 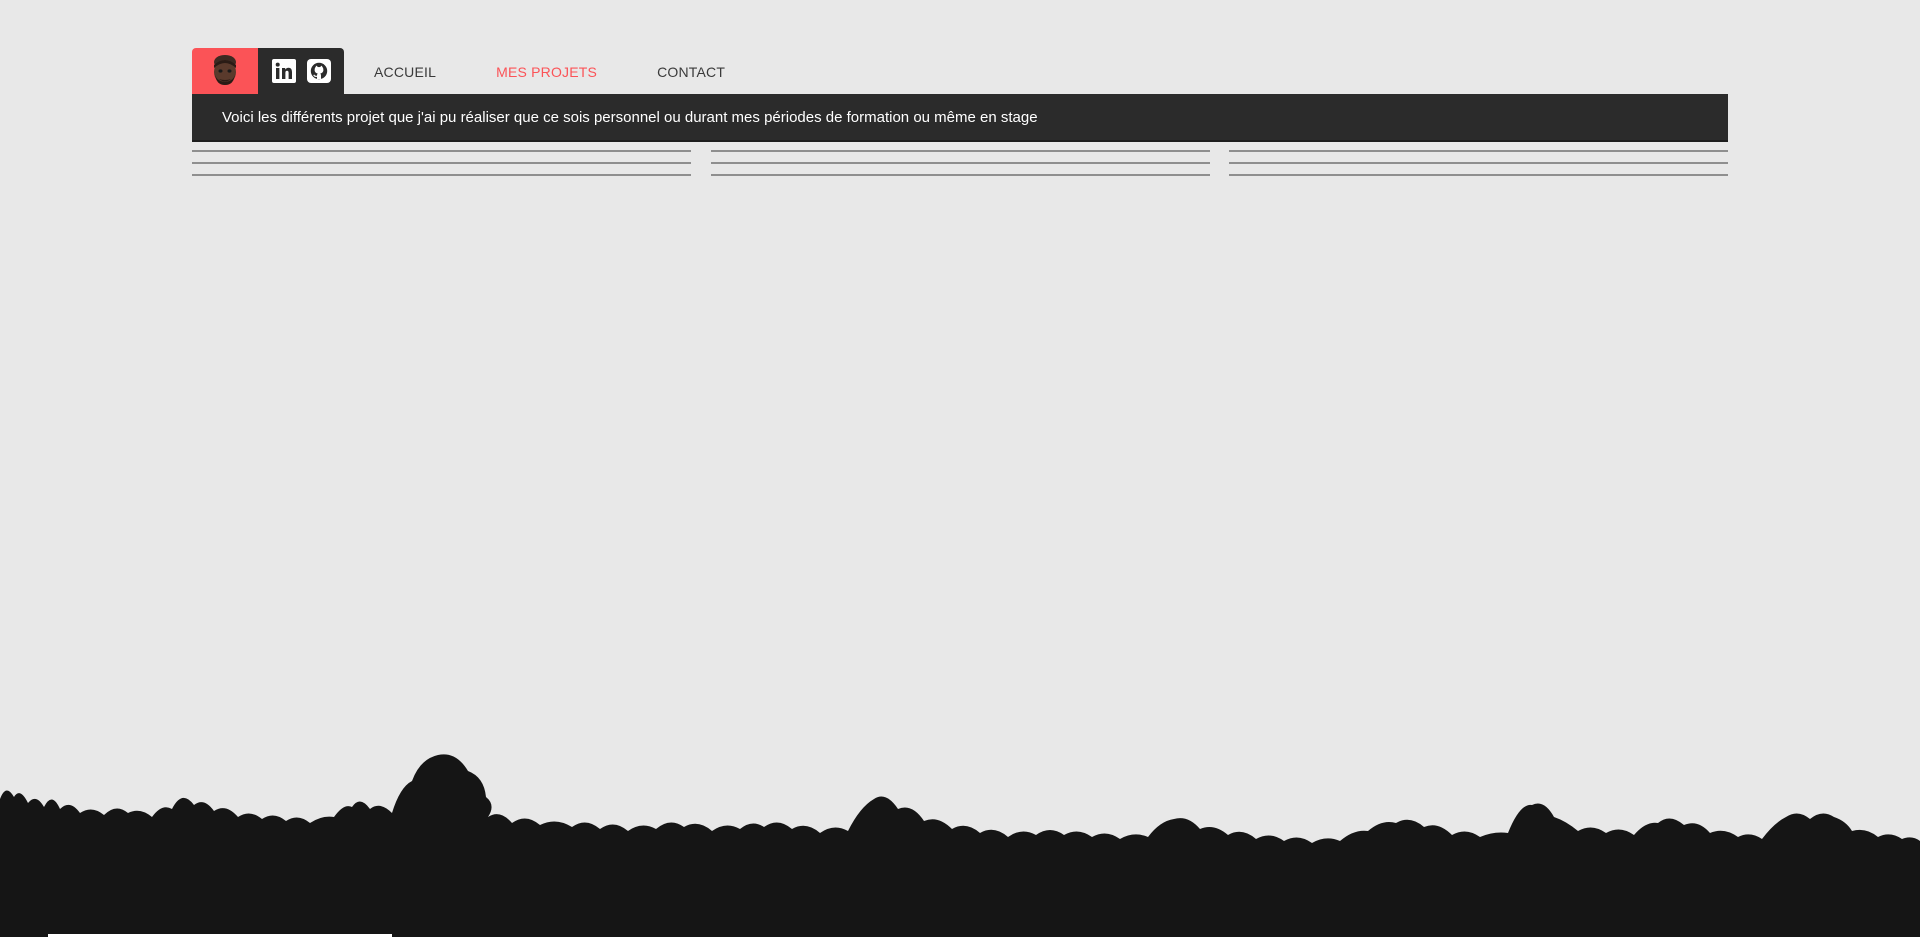 I want to click on nav-link-accueil: ACCUEIL, so click(x=405, y=72).